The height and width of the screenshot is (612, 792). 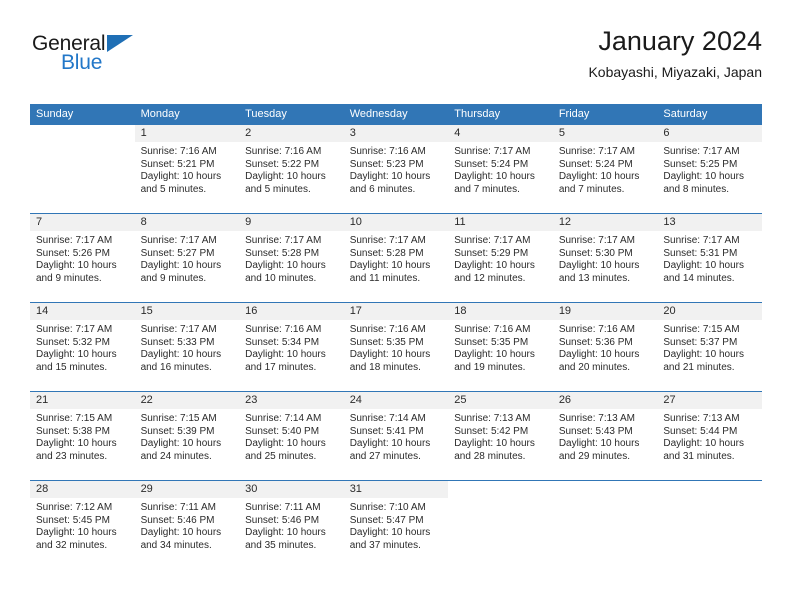 What do you see at coordinates (605, 311) in the screenshot?
I see `day-number: 19` at bounding box center [605, 311].